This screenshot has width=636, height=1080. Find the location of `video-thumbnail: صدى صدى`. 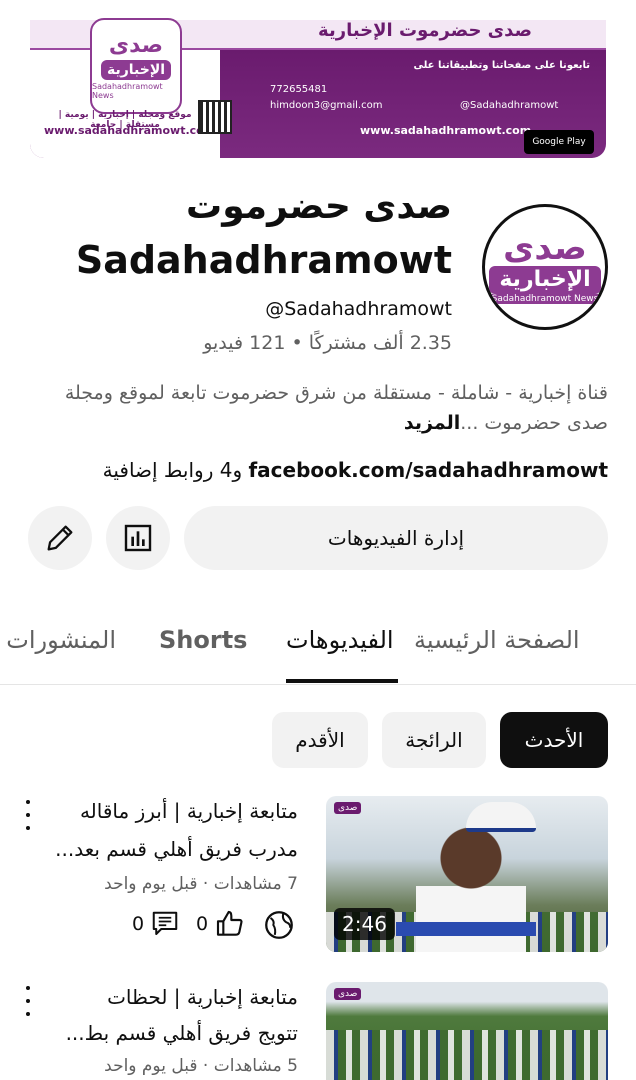

video-thumbnail: صدى صدى is located at coordinates (467, 1031).